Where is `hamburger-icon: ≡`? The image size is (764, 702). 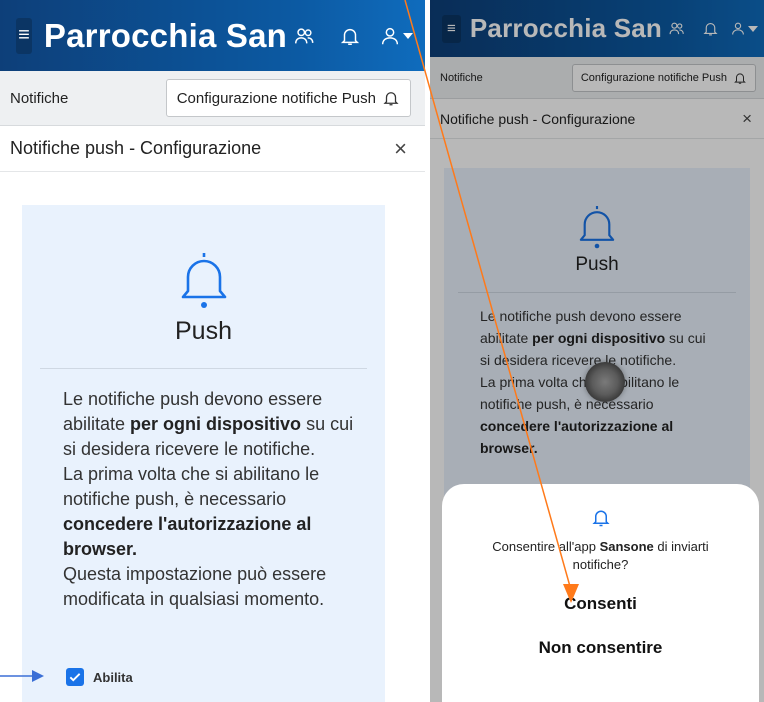
hamburger-icon: ≡ is located at coordinates (24, 35).